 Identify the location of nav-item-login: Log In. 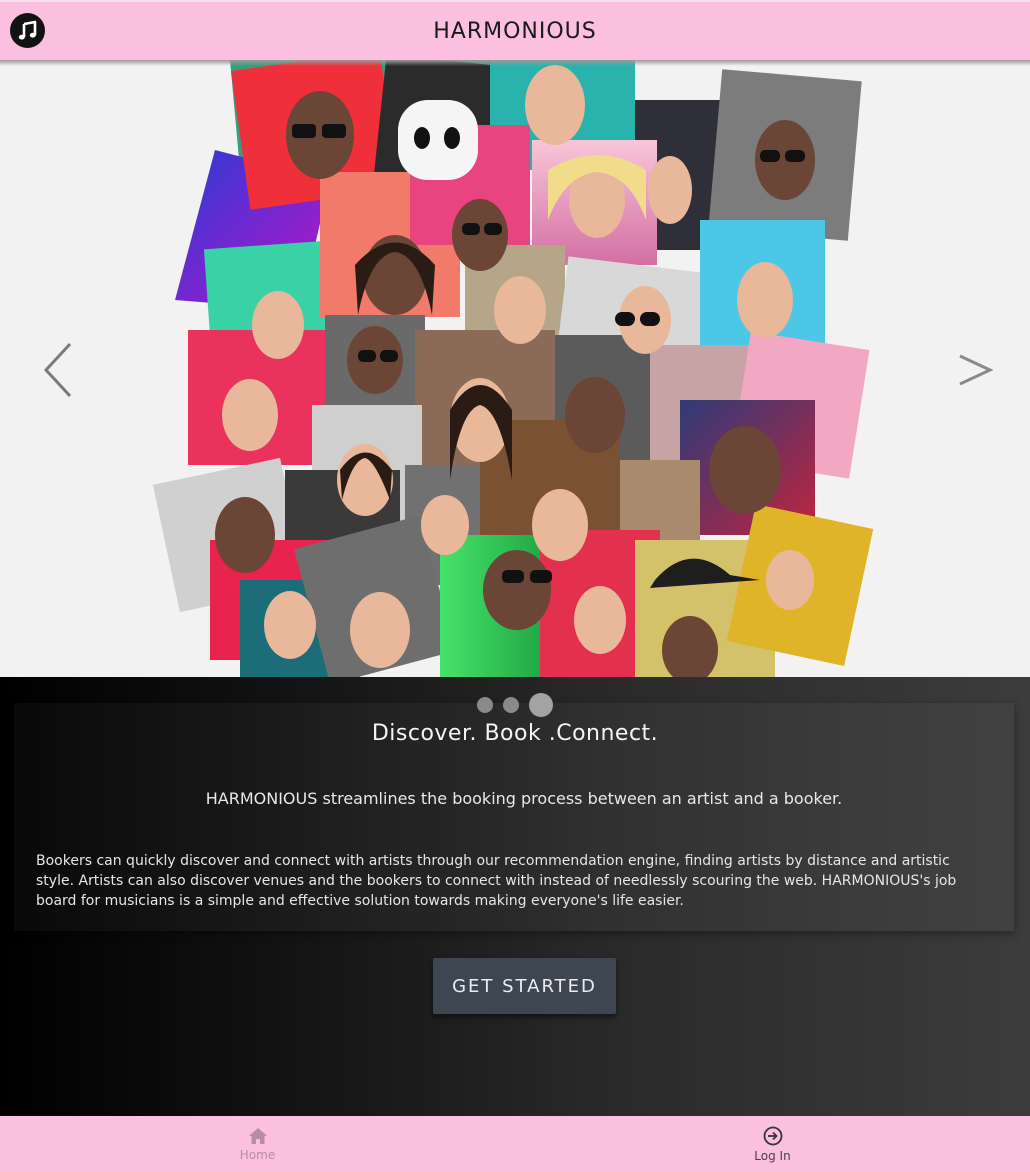
(772, 1144).